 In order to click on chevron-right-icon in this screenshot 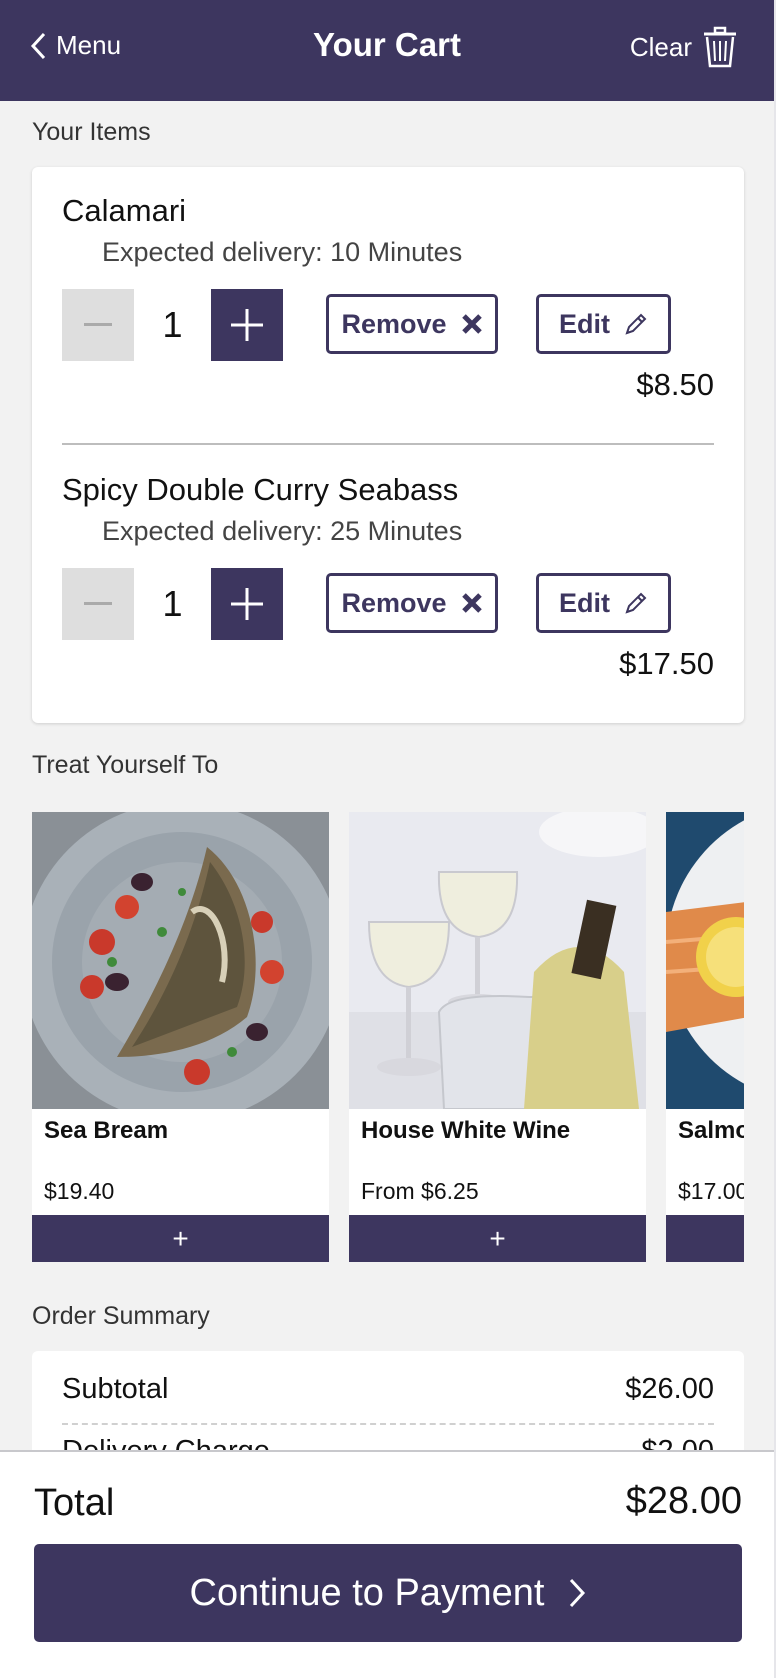, I will do `click(578, 1593)`.